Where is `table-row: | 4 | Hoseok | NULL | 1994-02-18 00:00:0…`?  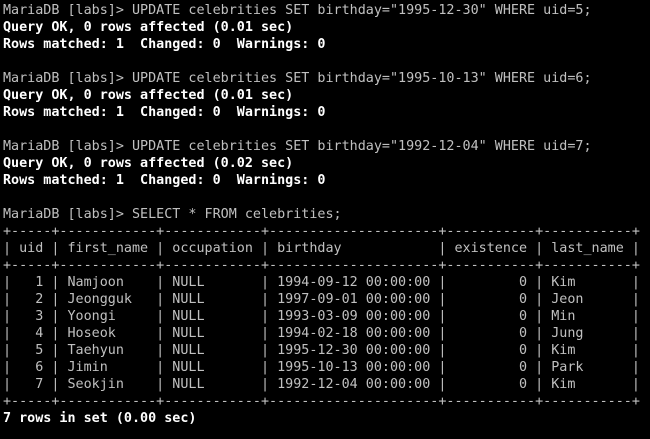 table-row: | 4 | Hoseok | NULL | 1994-02-18 00:00:0… is located at coordinates (321, 333).